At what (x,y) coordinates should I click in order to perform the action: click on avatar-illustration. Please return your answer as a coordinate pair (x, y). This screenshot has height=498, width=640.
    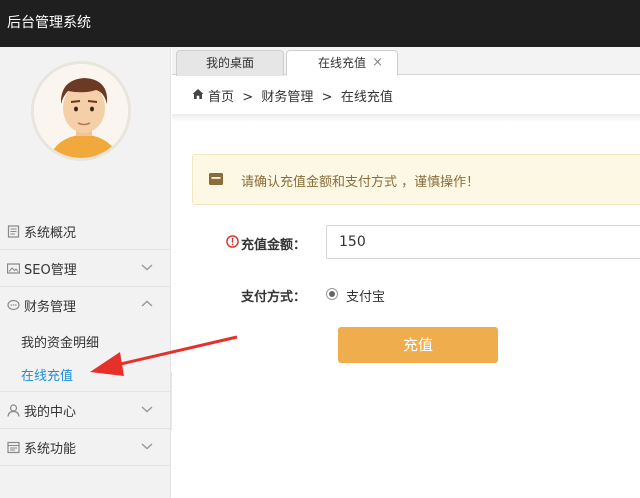
    Looking at the image, I should click on (81, 111).